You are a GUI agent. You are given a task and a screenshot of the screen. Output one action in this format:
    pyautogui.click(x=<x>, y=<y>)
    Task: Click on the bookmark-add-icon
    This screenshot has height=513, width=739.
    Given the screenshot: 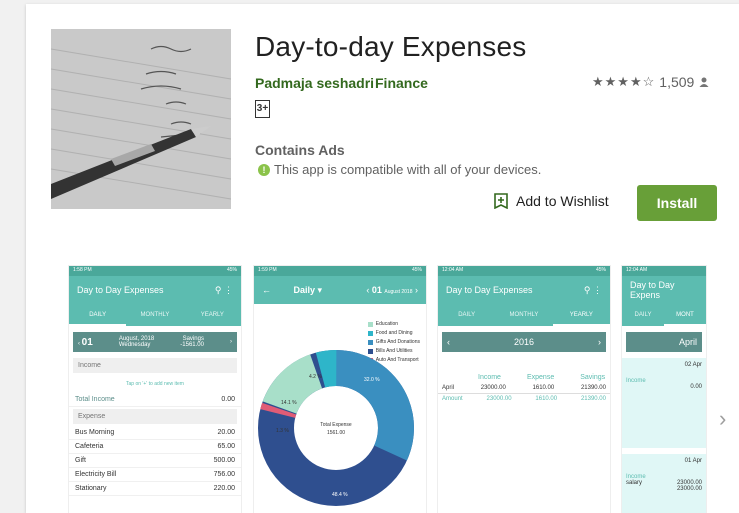 What is the action you would take?
    pyautogui.click(x=501, y=201)
    